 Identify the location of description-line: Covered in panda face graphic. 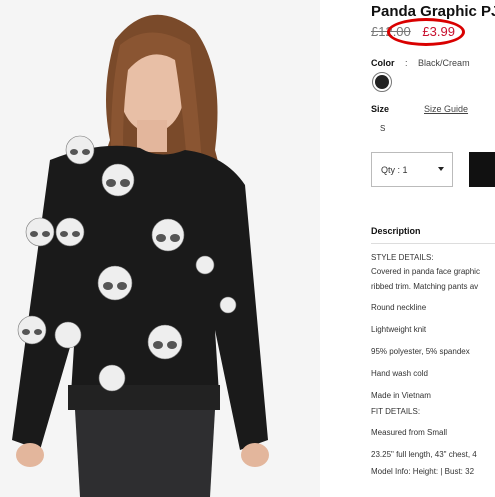
(425, 271).